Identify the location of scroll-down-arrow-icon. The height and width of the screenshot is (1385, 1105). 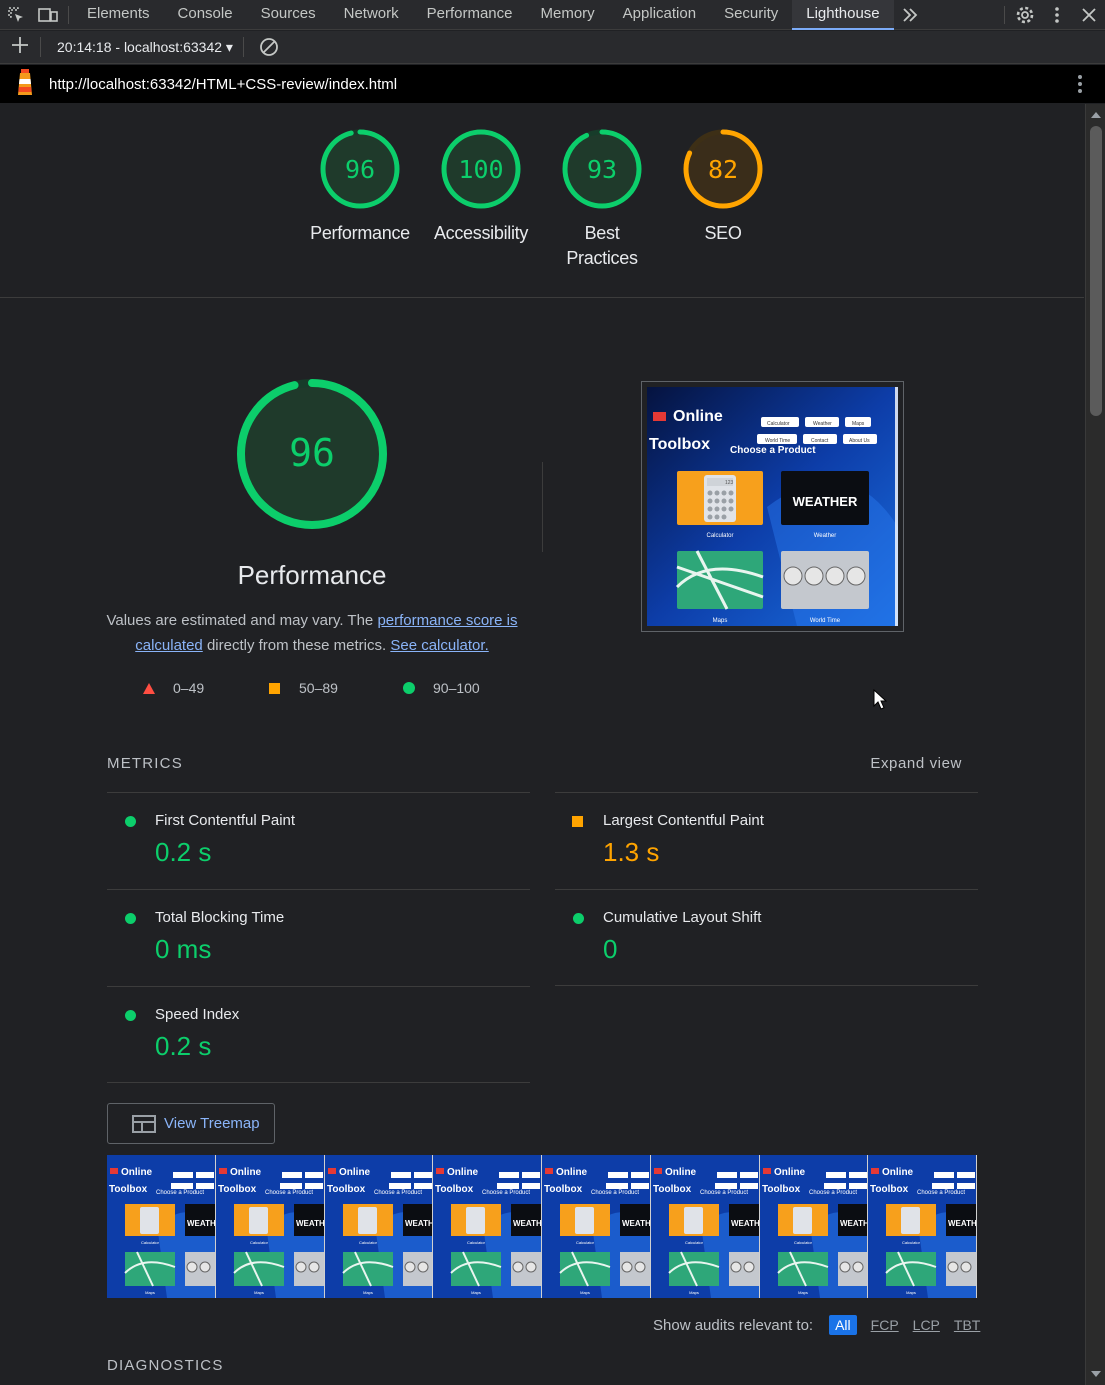
(1096, 1374).